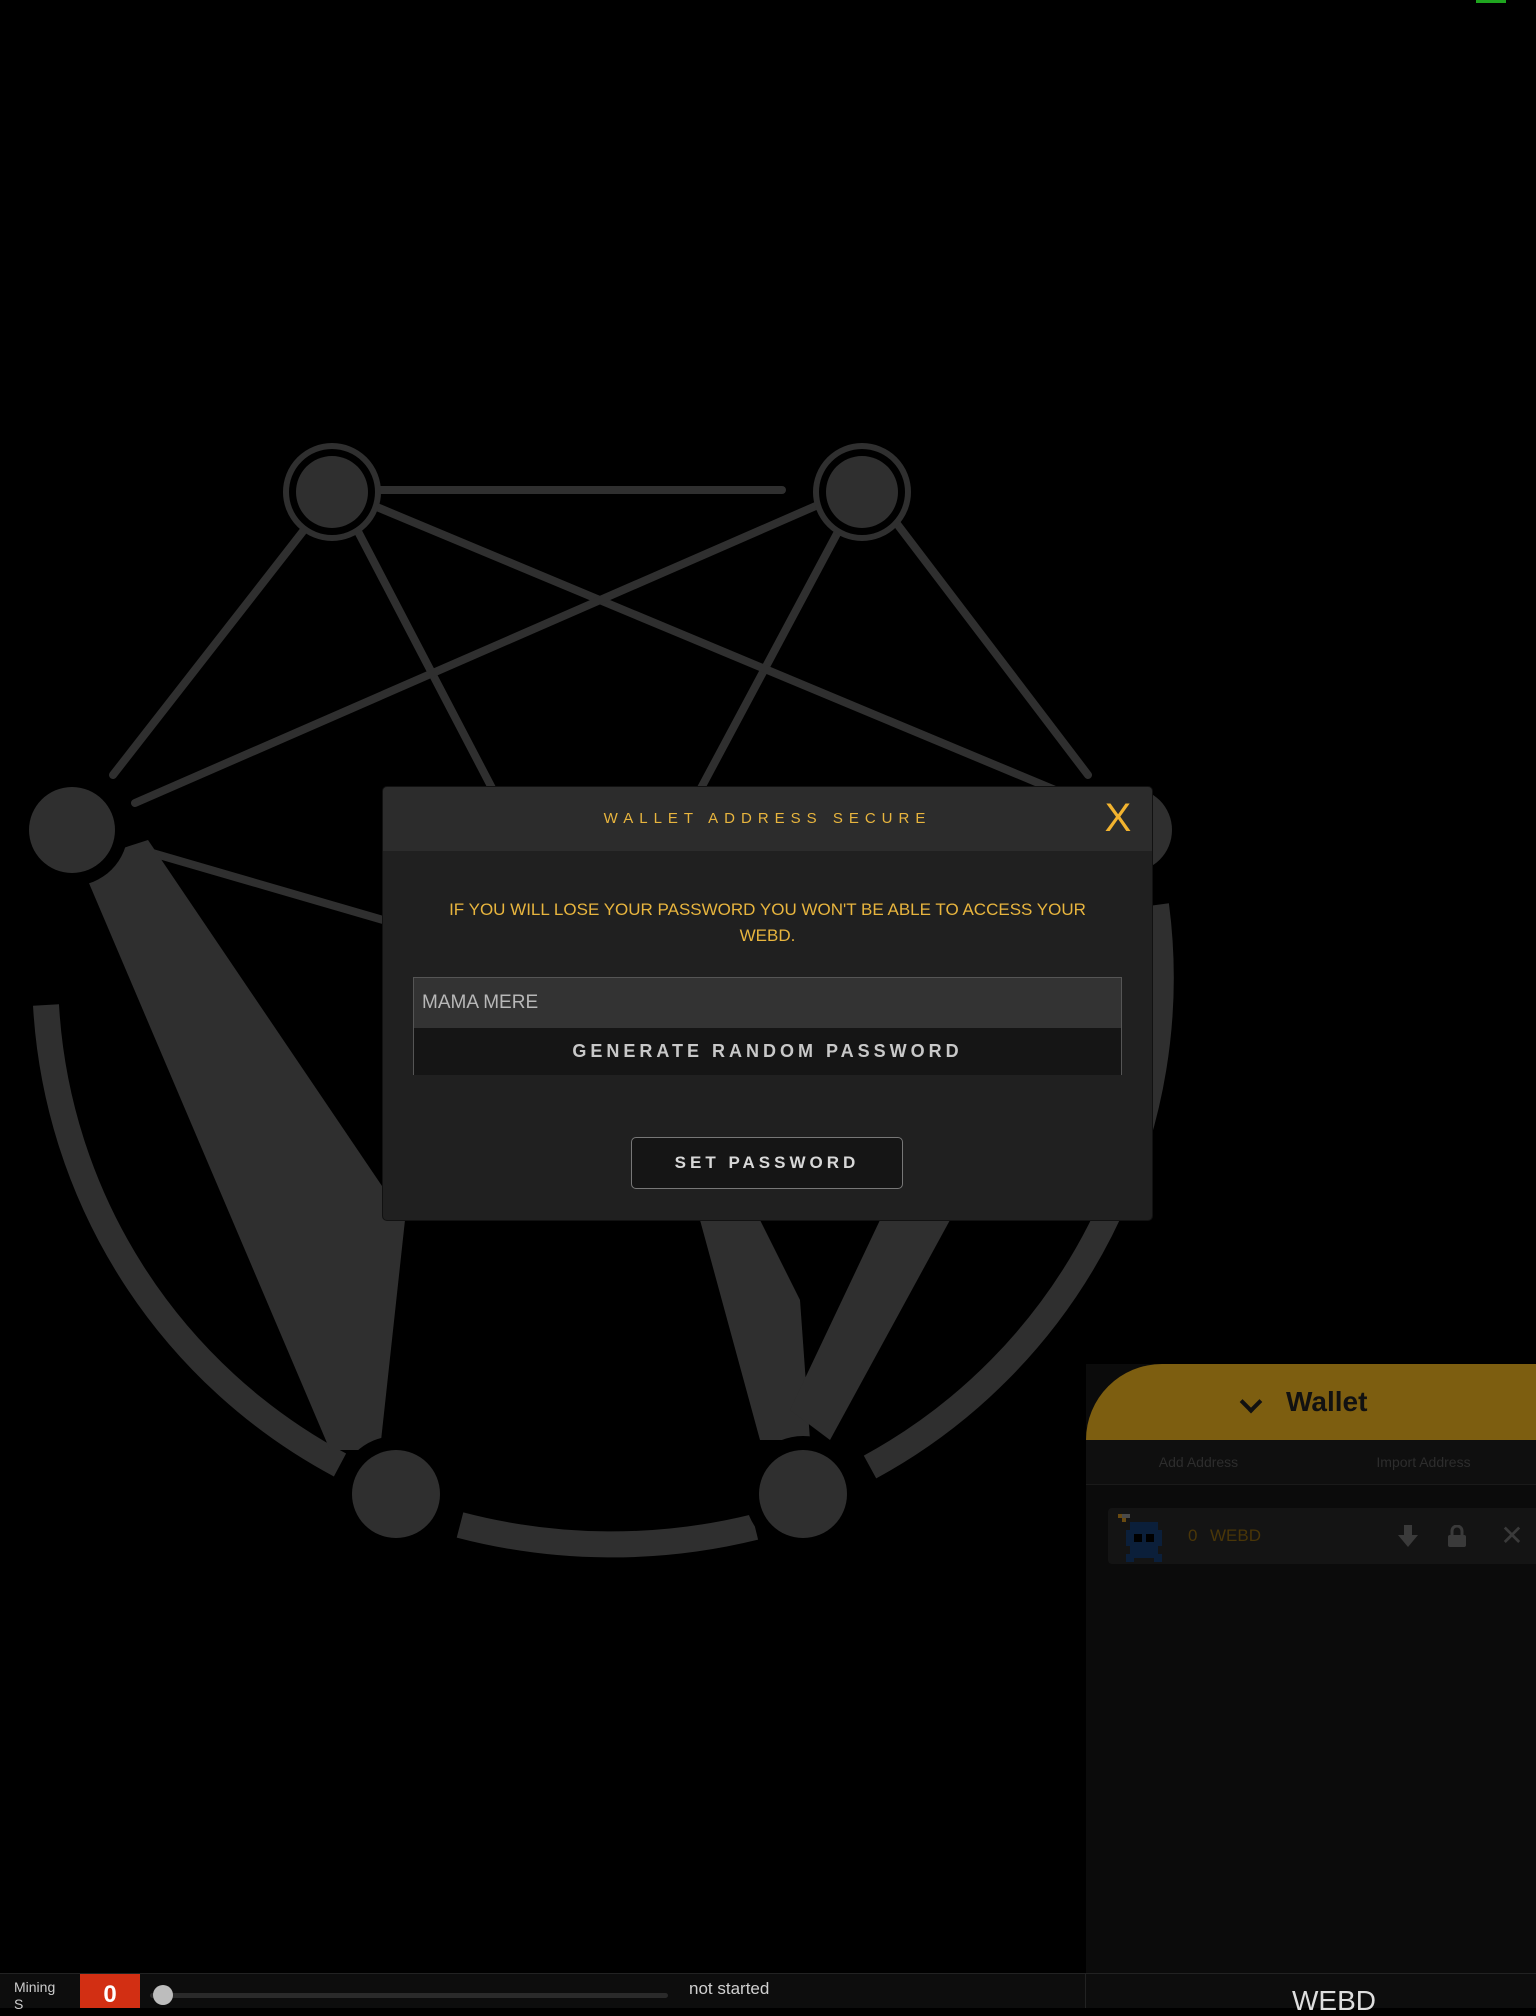 This screenshot has height=2016, width=1536. What do you see at coordinates (1491, 1) in the screenshot?
I see `connection-status-indicator` at bounding box center [1491, 1].